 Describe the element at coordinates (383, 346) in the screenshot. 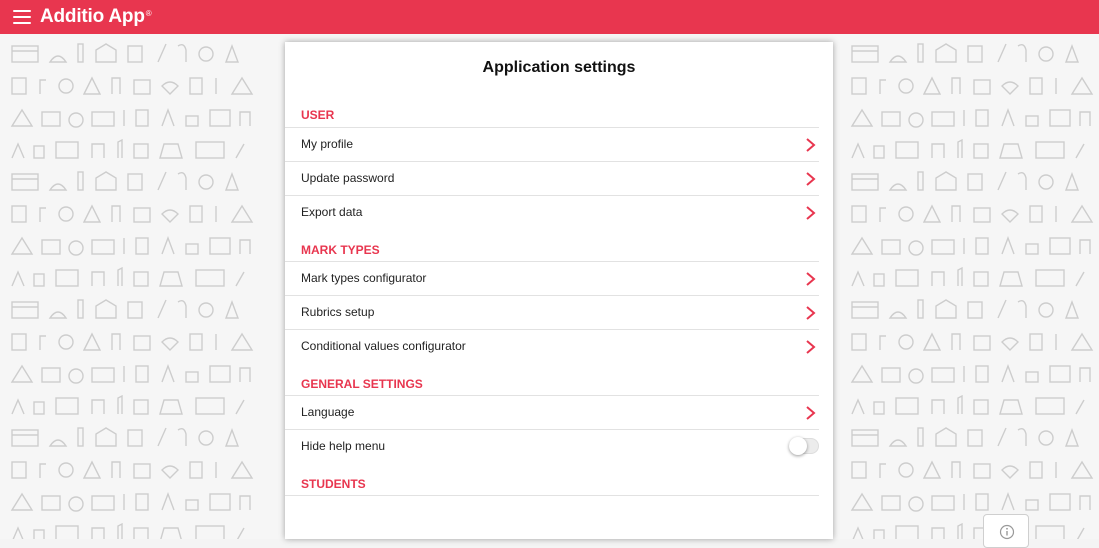

I see `item-label: Conditional values configurator` at that location.